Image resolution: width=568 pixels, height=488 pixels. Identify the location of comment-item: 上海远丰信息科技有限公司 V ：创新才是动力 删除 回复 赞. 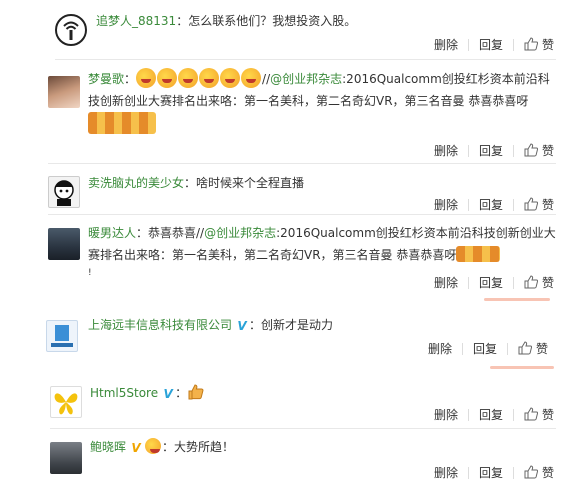
(284, 339).